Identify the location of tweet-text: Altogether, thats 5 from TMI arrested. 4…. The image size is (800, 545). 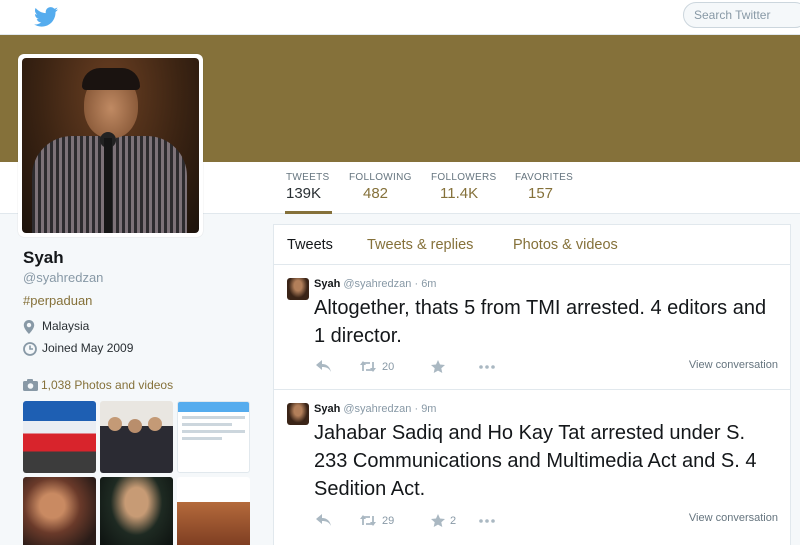
(540, 322).